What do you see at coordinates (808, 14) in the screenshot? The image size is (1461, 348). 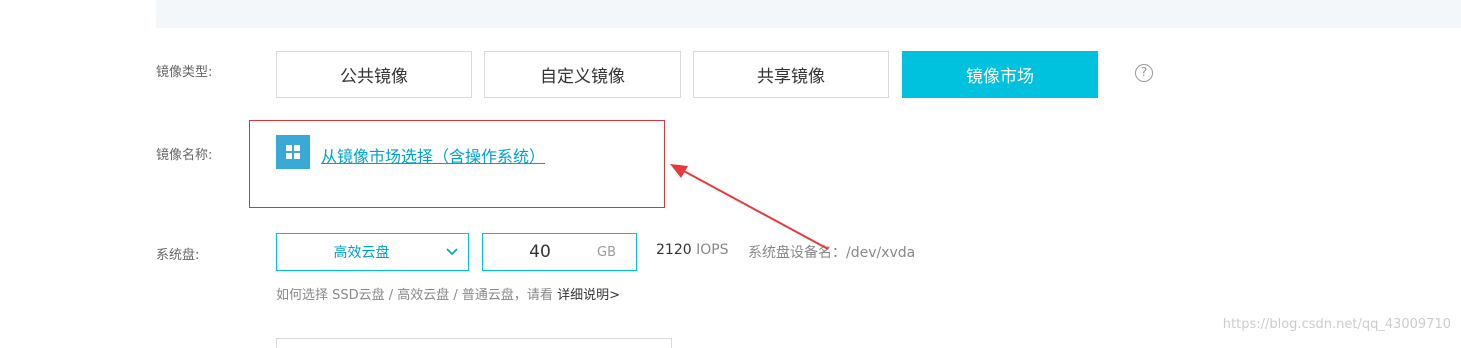 I see `top-panel-background` at bounding box center [808, 14].